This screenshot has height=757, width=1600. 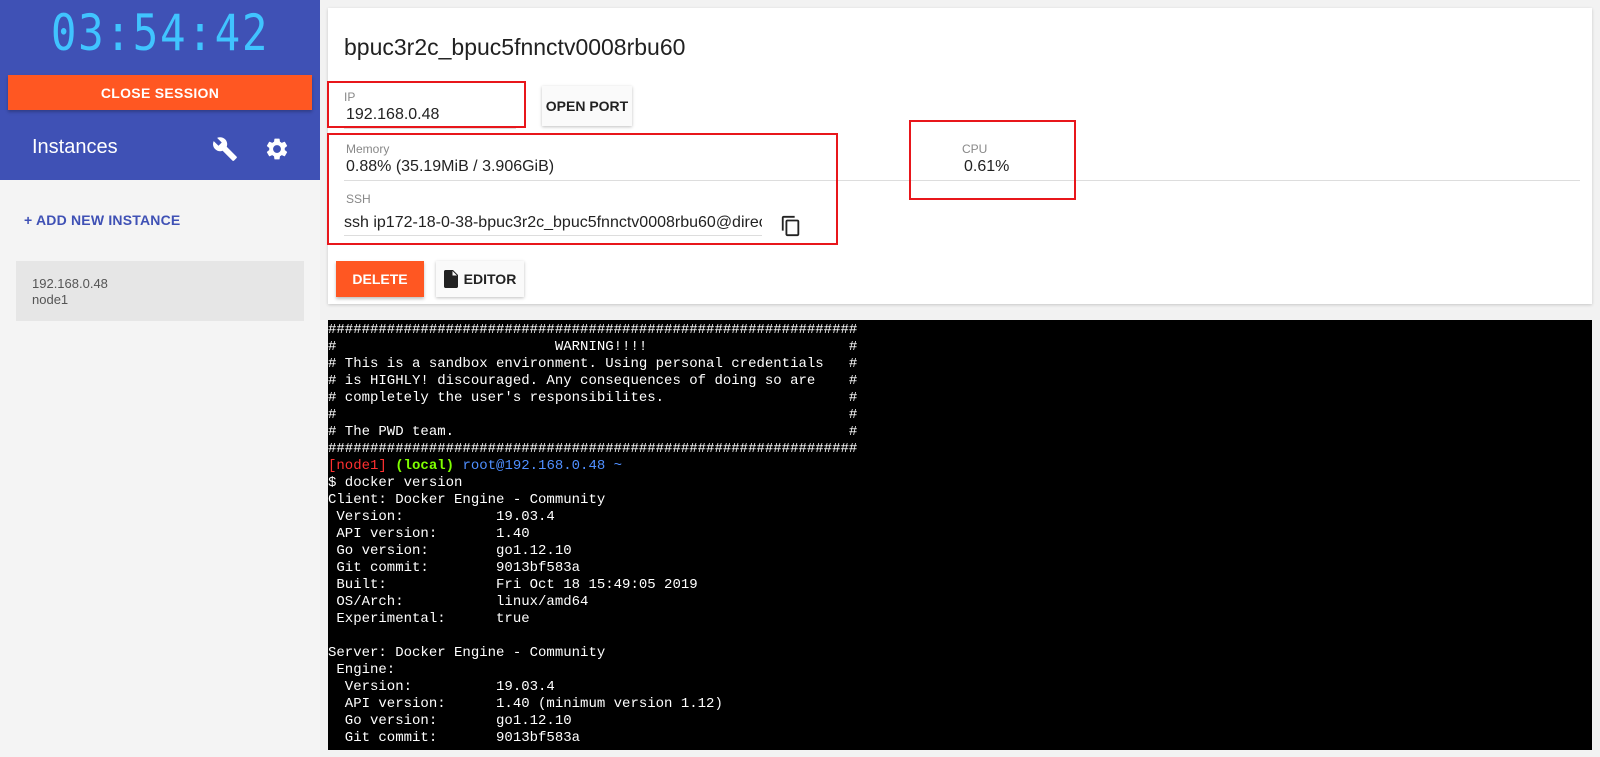 What do you see at coordinates (582, 189) in the screenshot?
I see `memory-ssh-highlight-box` at bounding box center [582, 189].